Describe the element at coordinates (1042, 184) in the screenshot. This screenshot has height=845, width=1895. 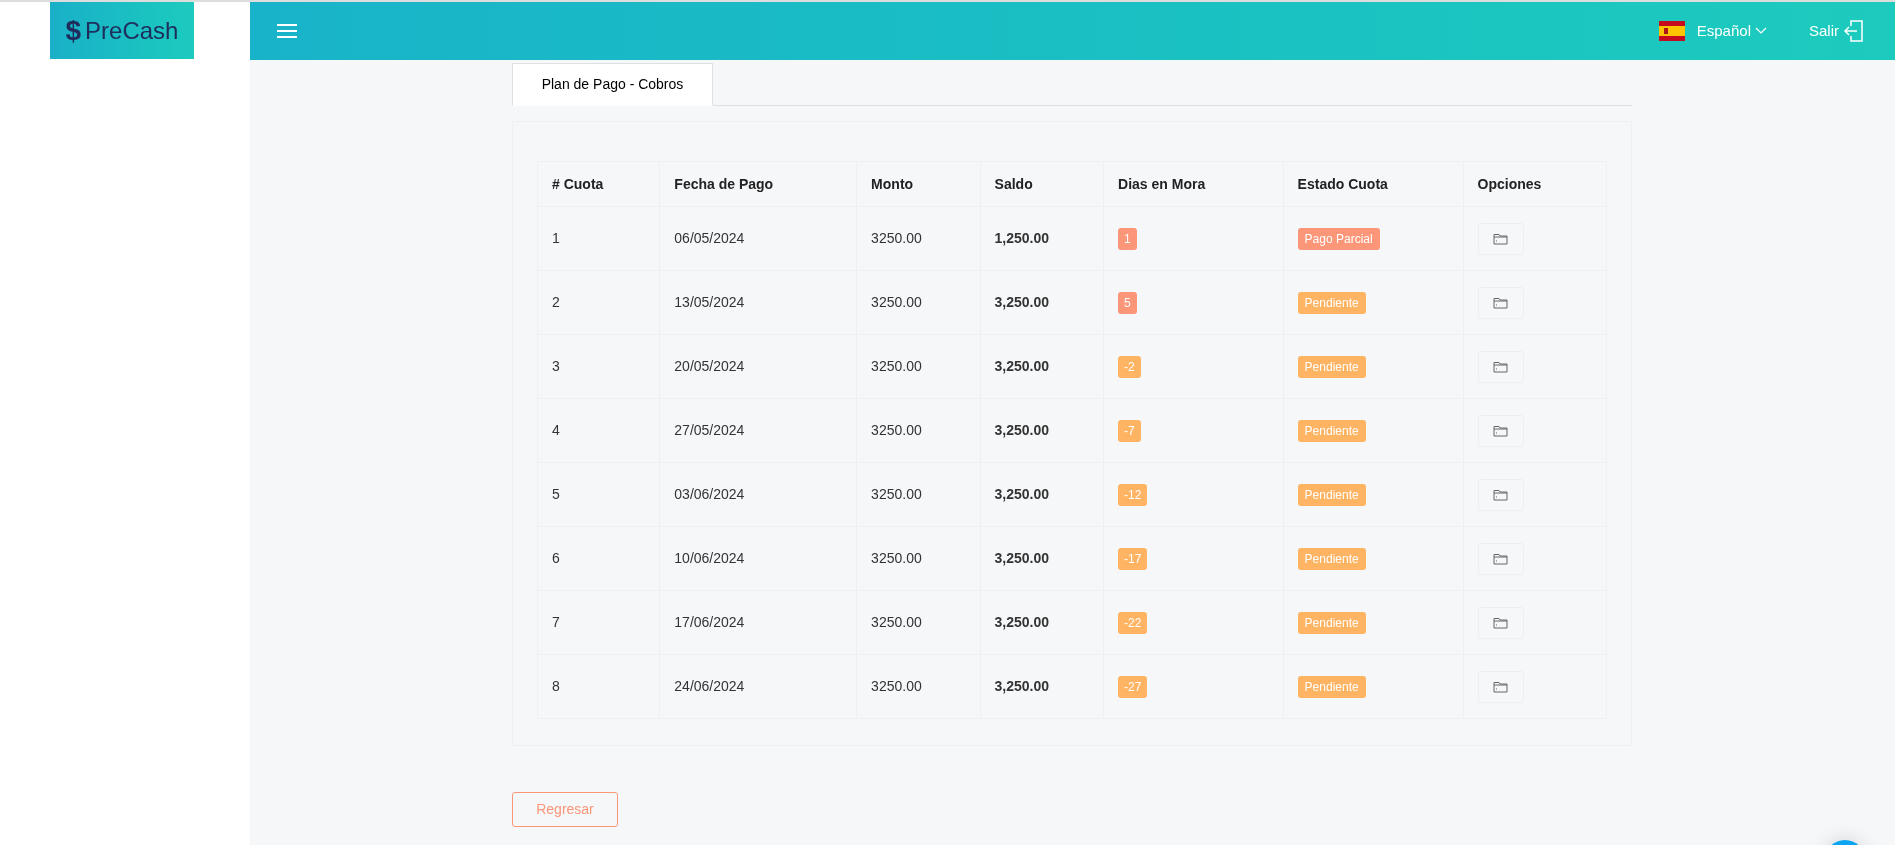
I see `column-header: Saldo` at that location.